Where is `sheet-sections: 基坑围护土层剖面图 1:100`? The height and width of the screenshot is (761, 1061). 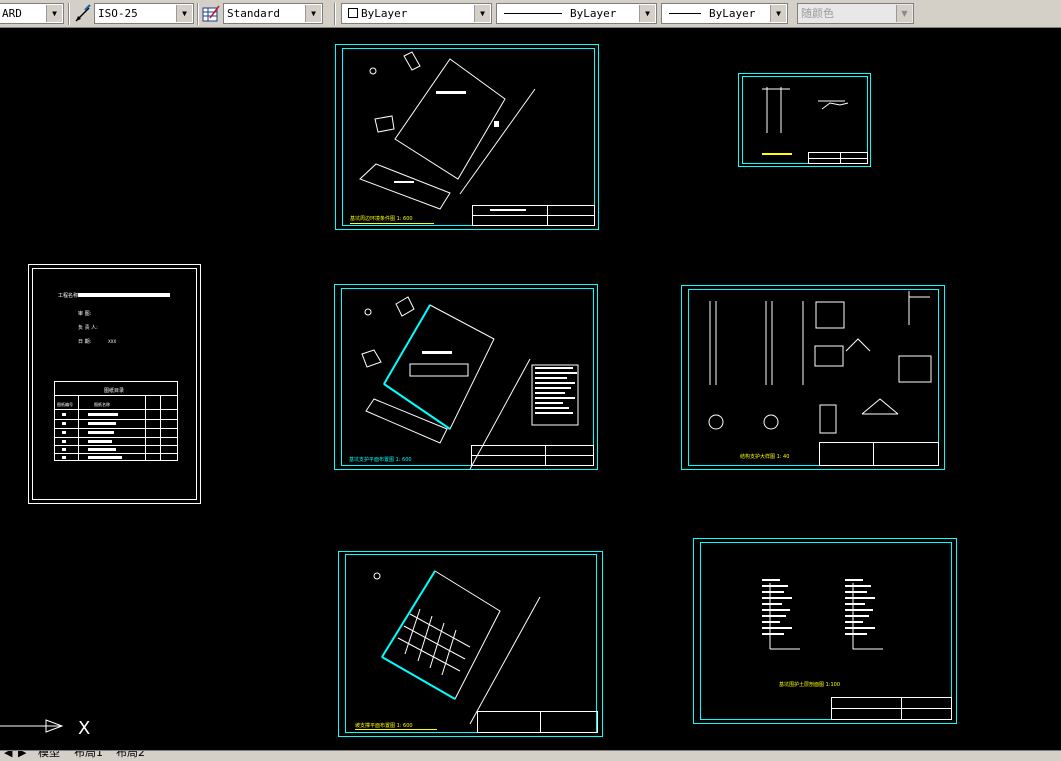
sheet-sections: 基坑围护土层剖面图 1:100 is located at coordinates (825, 631).